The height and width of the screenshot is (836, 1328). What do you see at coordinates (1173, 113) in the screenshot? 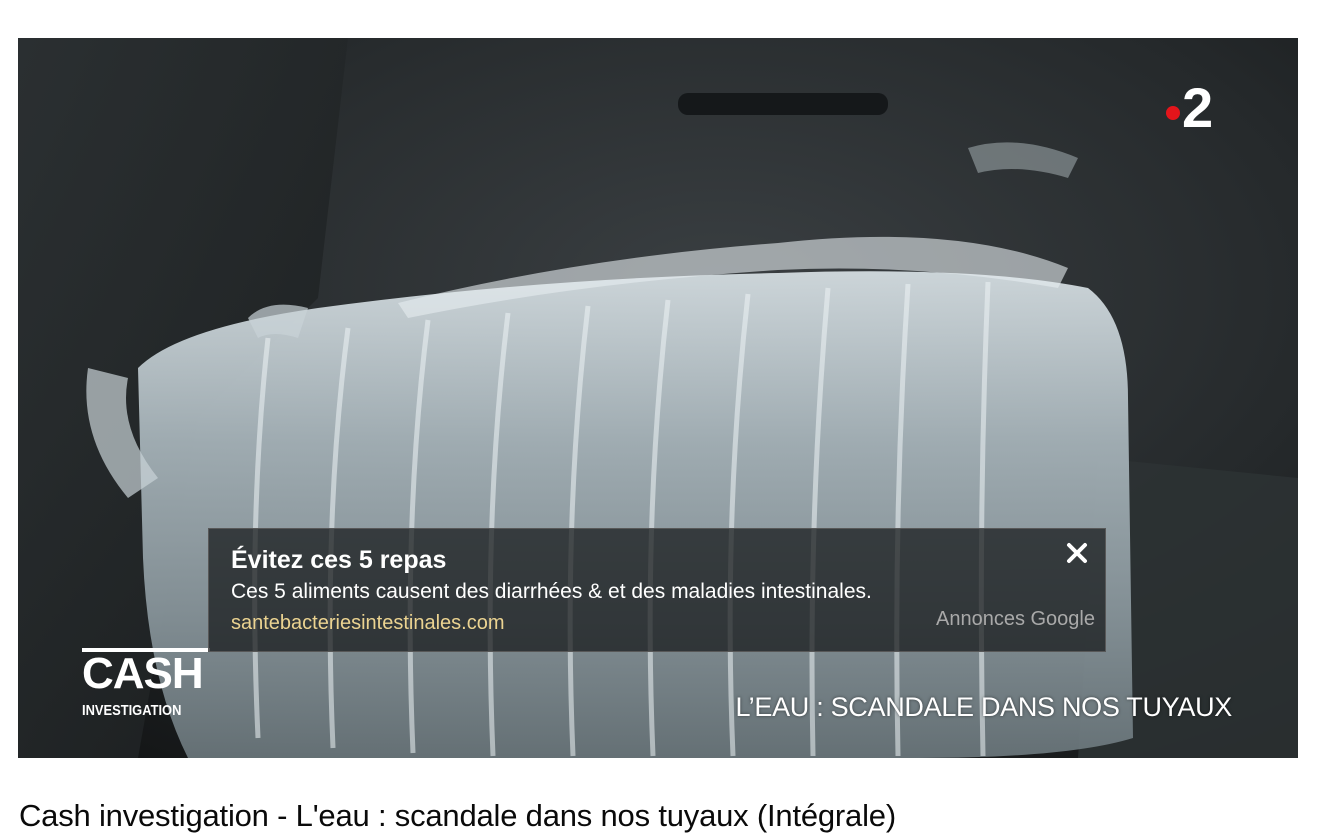
I see `channel-logo-dot` at bounding box center [1173, 113].